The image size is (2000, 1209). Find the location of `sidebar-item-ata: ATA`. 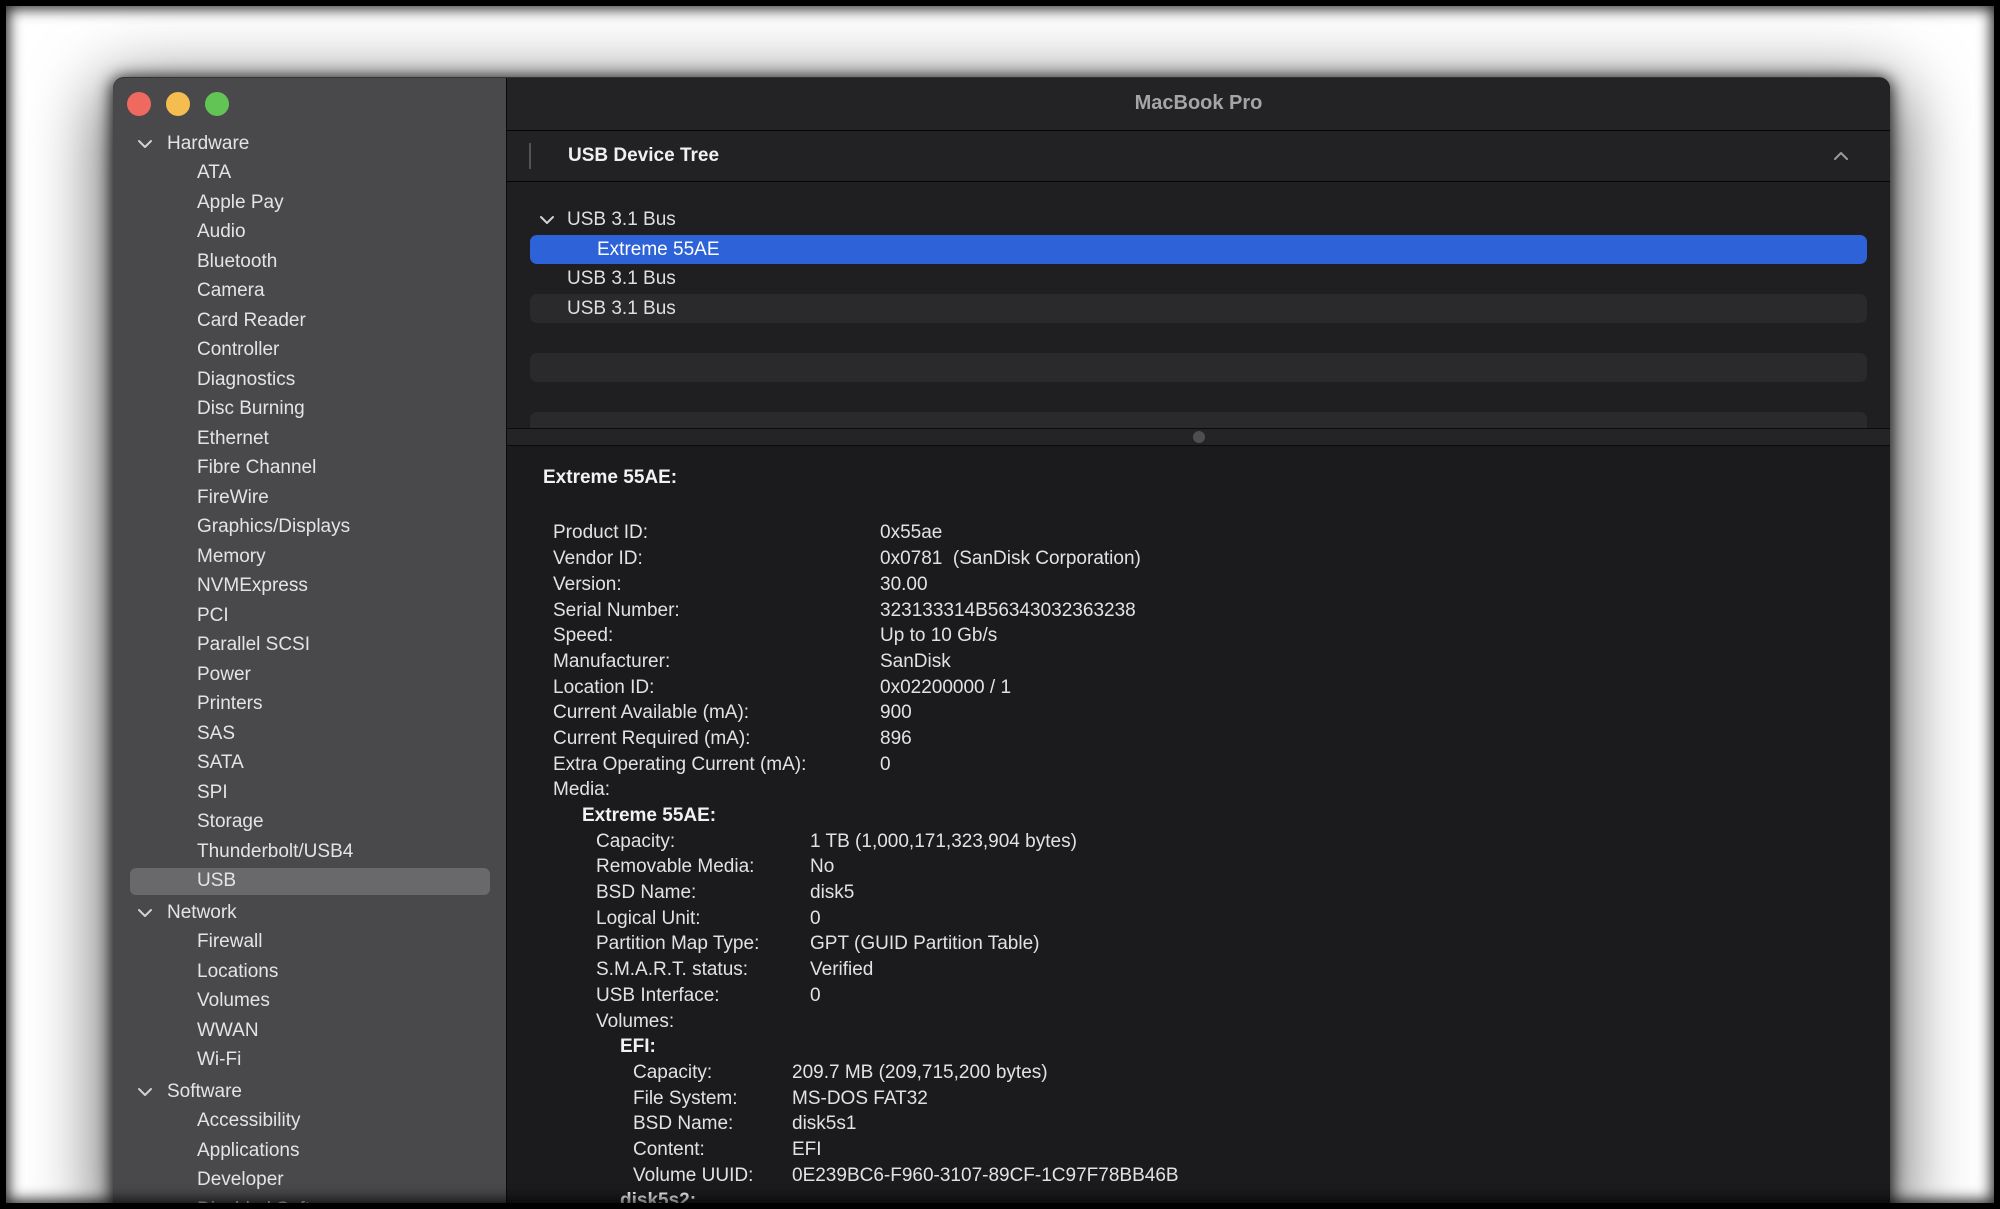

sidebar-item-ata: ATA is located at coordinates (309, 174).